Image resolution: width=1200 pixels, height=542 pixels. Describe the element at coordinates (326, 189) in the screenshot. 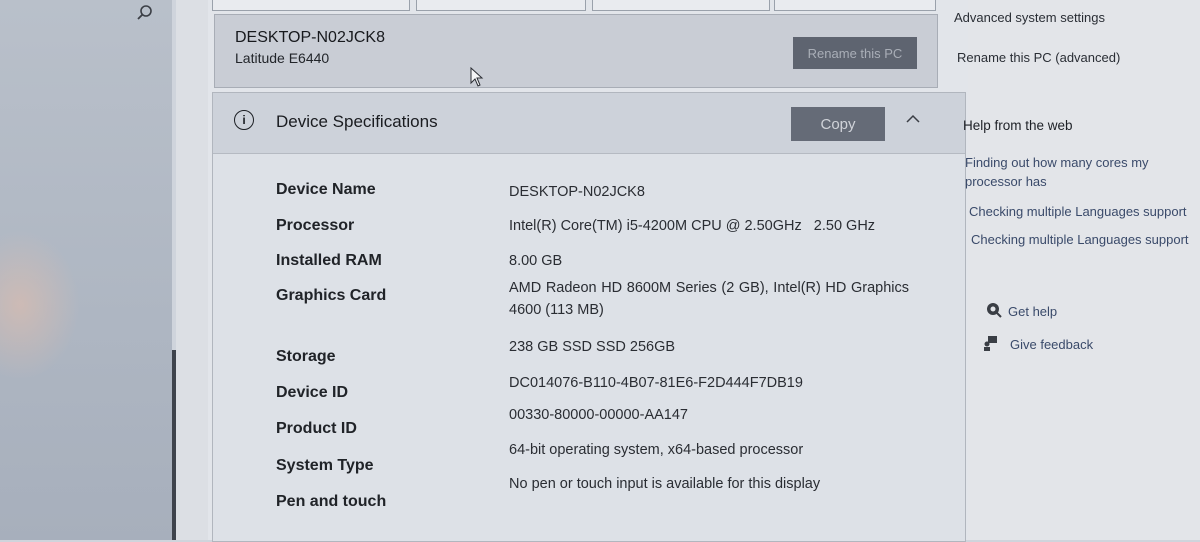

I see `spec-label: Device Name` at that location.